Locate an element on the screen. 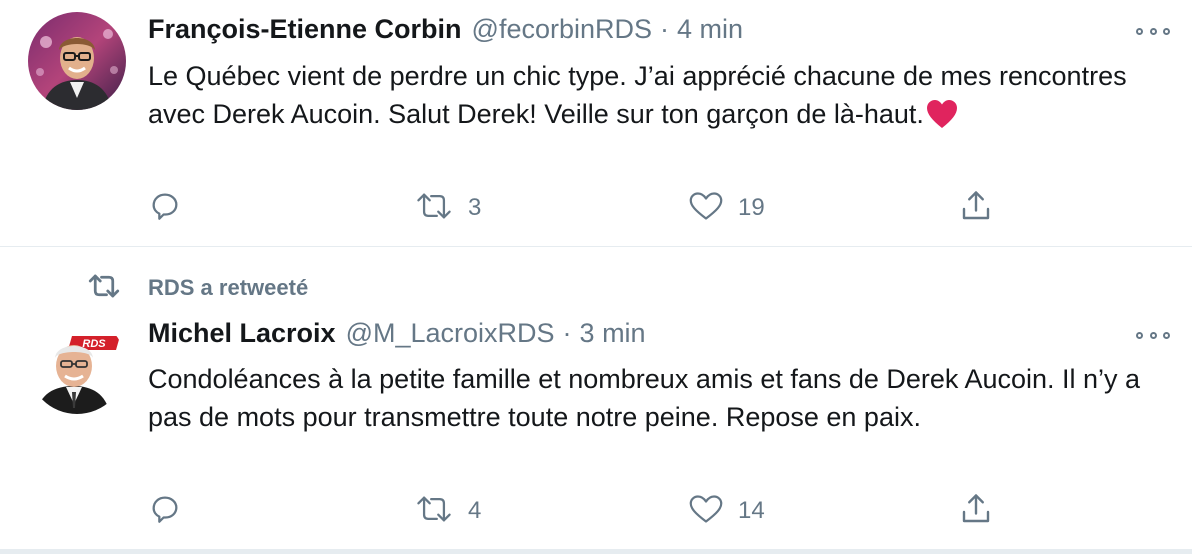 The height and width of the screenshot is (554, 1192). like-count: 19 is located at coordinates (751, 207).